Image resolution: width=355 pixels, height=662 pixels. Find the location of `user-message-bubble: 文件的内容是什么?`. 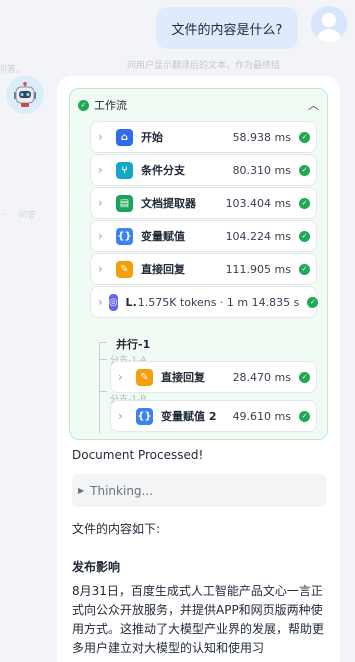

user-message-bubble: 文件的内容是什么? is located at coordinates (227, 28).